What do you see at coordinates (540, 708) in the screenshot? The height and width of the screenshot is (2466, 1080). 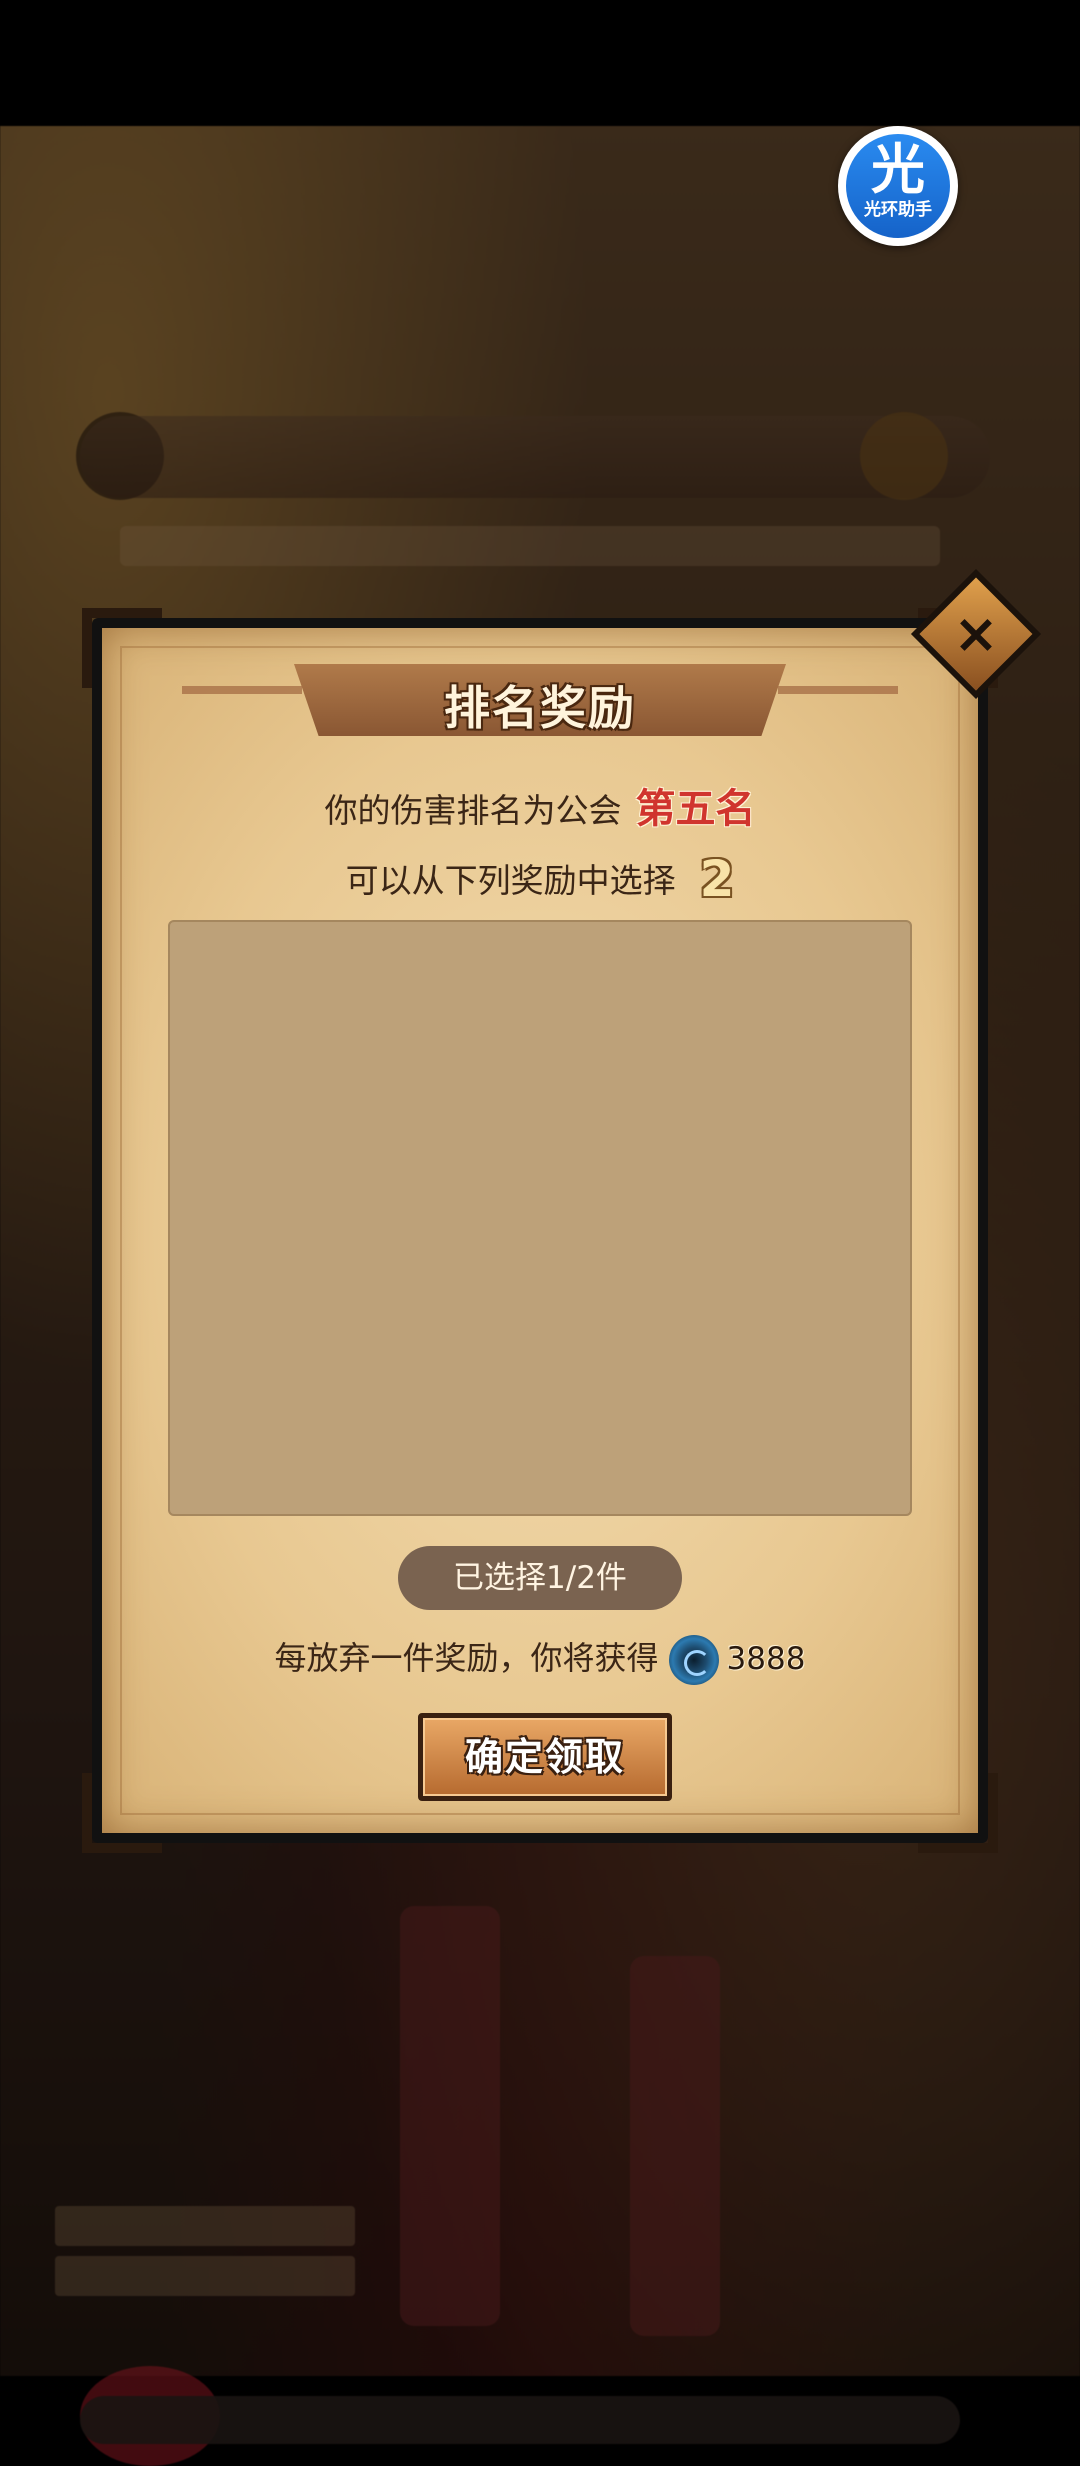 I see `dialog-title: 排名奖励` at bounding box center [540, 708].